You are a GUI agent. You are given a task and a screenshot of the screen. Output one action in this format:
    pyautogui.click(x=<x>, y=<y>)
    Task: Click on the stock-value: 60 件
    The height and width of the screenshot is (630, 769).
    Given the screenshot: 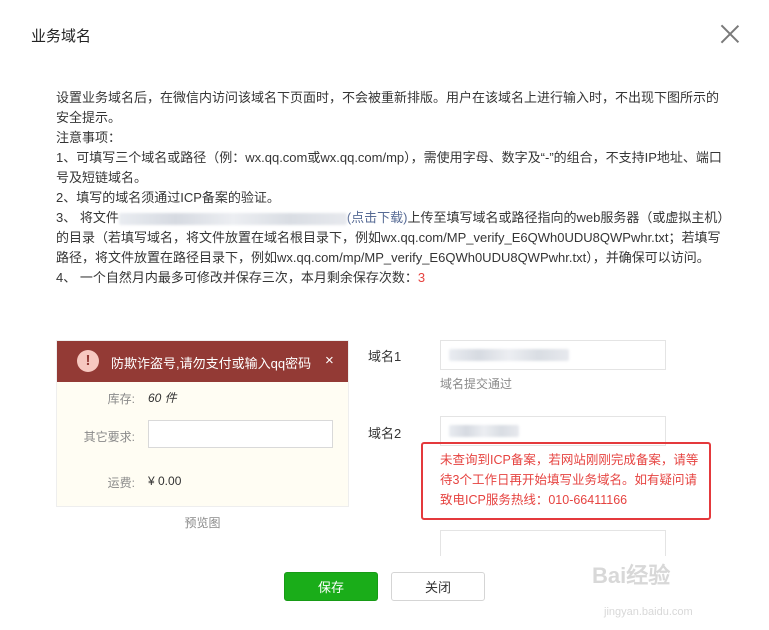 What is the action you would take?
    pyautogui.click(x=162, y=398)
    